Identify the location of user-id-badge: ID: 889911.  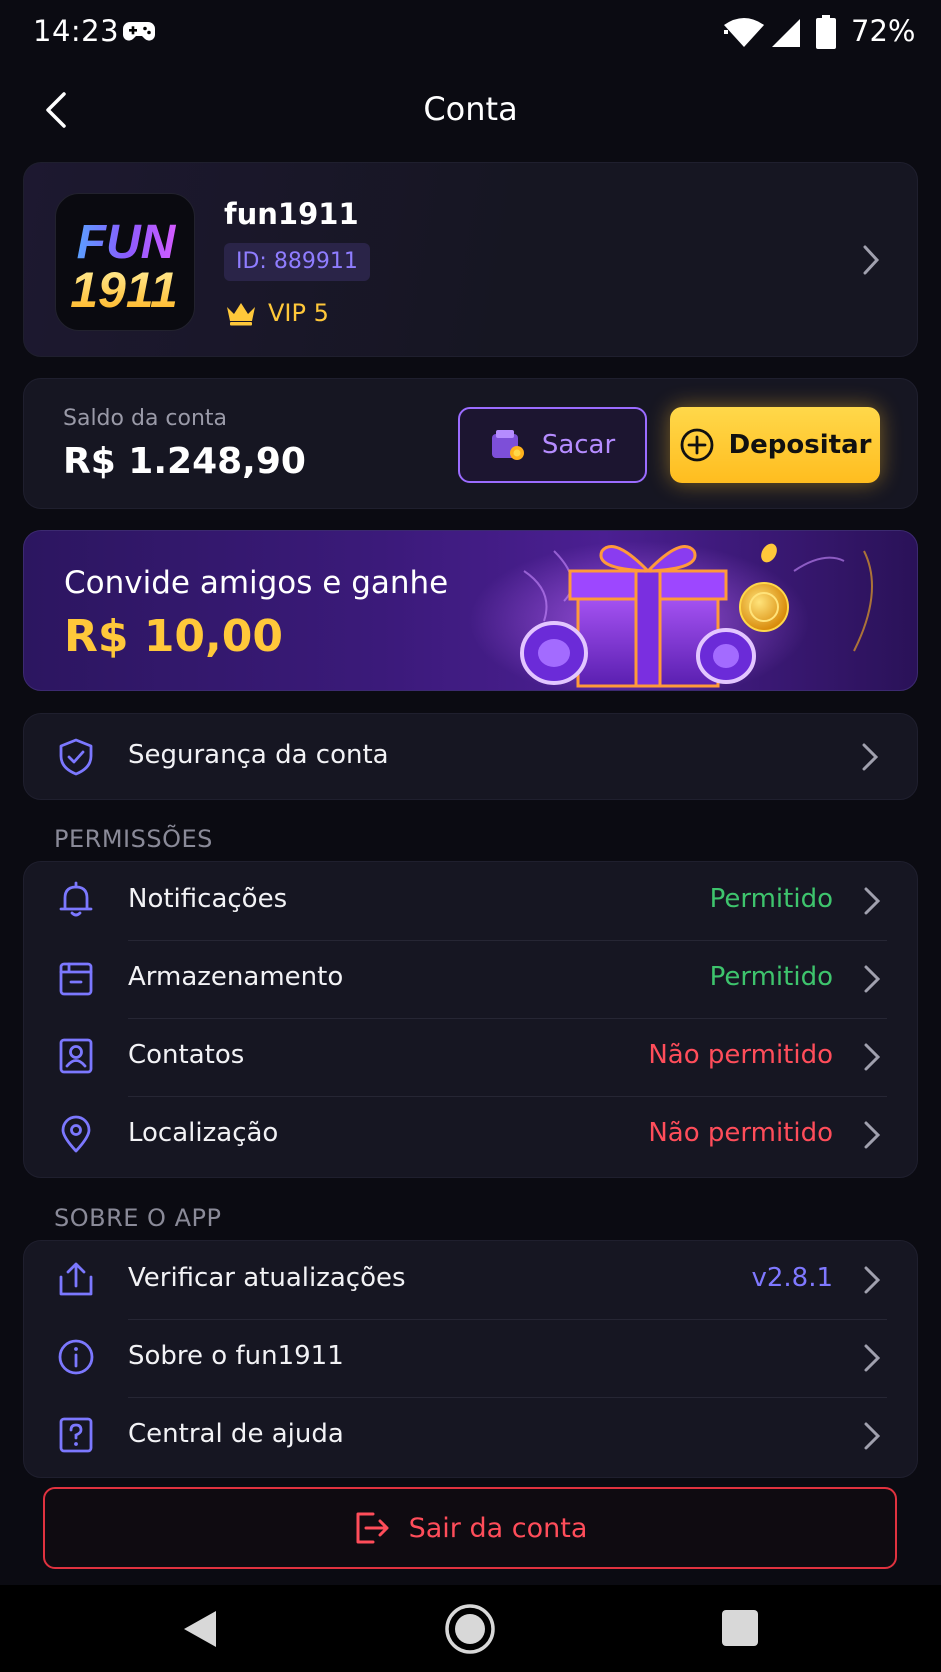
(297, 262).